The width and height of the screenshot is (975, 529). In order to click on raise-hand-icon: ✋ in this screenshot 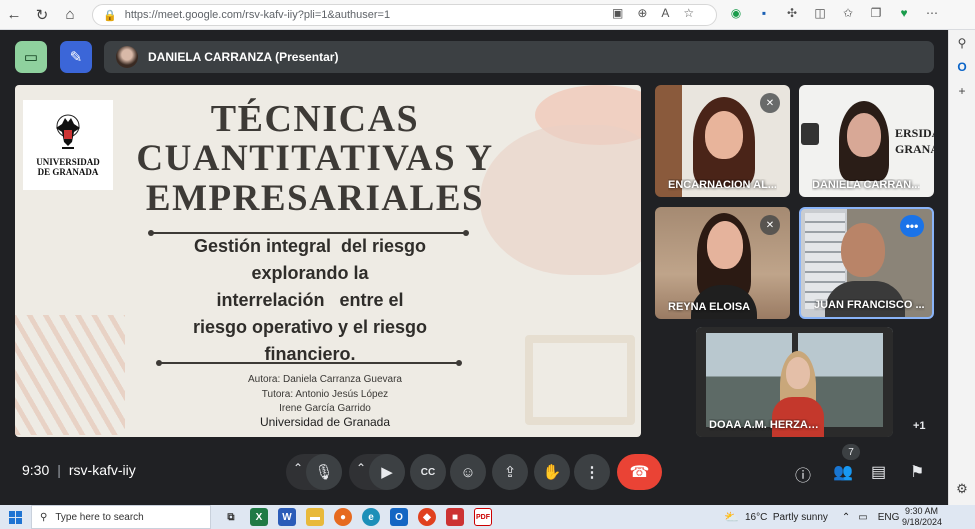, I will do `click(552, 472)`.